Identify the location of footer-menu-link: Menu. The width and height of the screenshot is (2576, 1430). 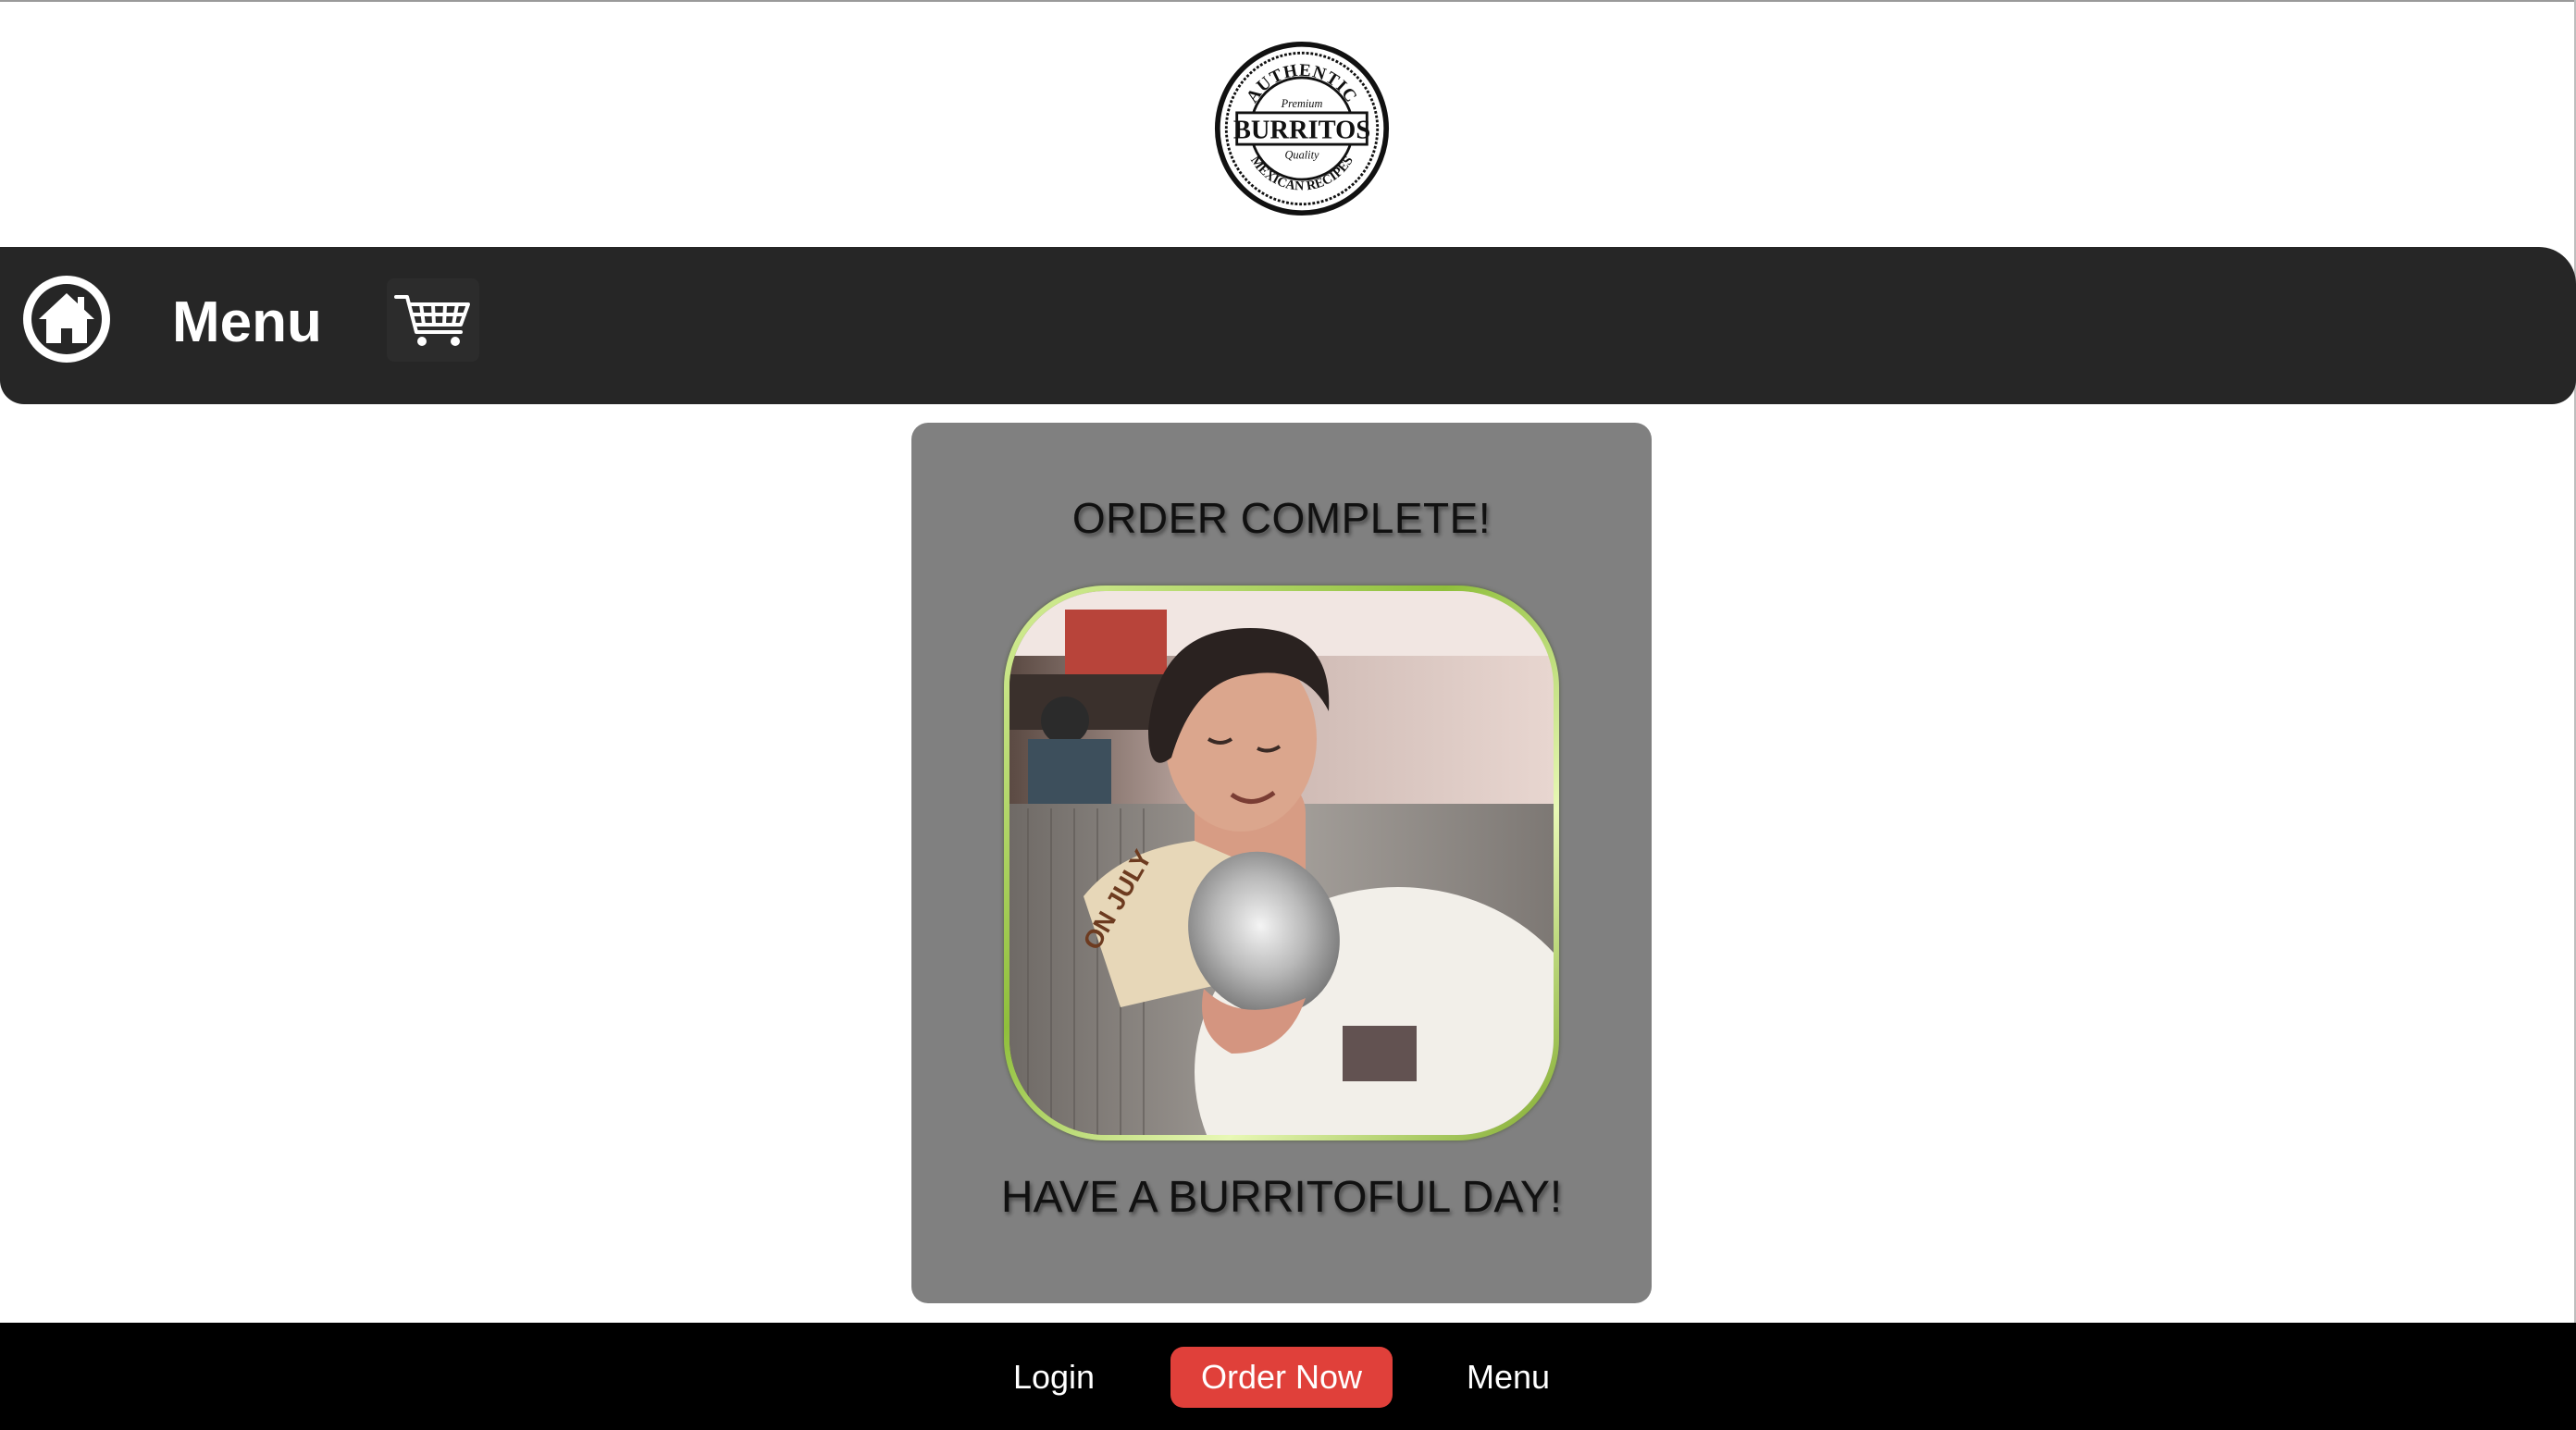
(1508, 1378).